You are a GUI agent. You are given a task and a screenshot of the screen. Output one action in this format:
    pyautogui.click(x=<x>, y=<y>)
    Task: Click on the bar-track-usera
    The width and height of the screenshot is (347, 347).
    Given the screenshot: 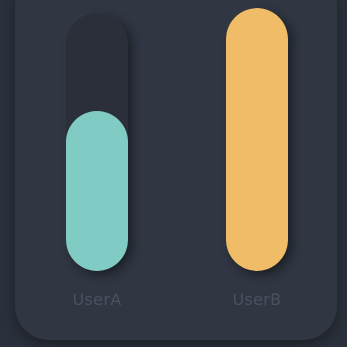 What is the action you would take?
    pyautogui.click(x=97, y=142)
    